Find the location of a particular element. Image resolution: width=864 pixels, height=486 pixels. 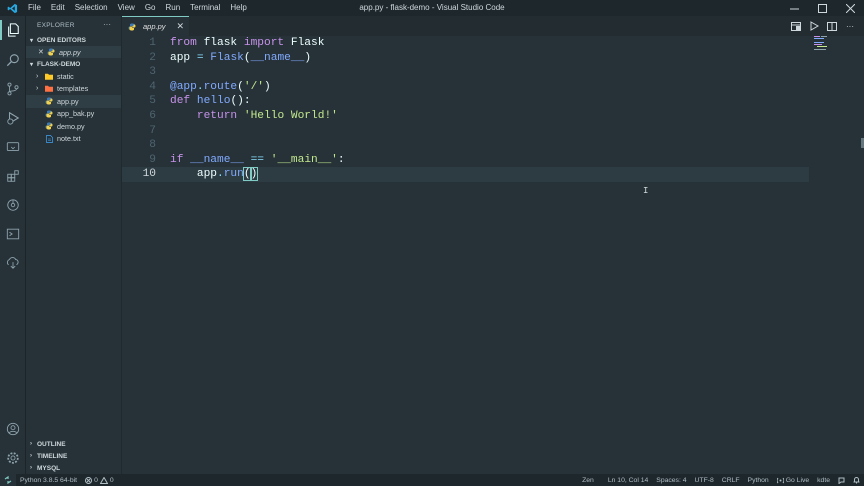

mouse-cursor-icon: I is located at coordinates (646, 191).